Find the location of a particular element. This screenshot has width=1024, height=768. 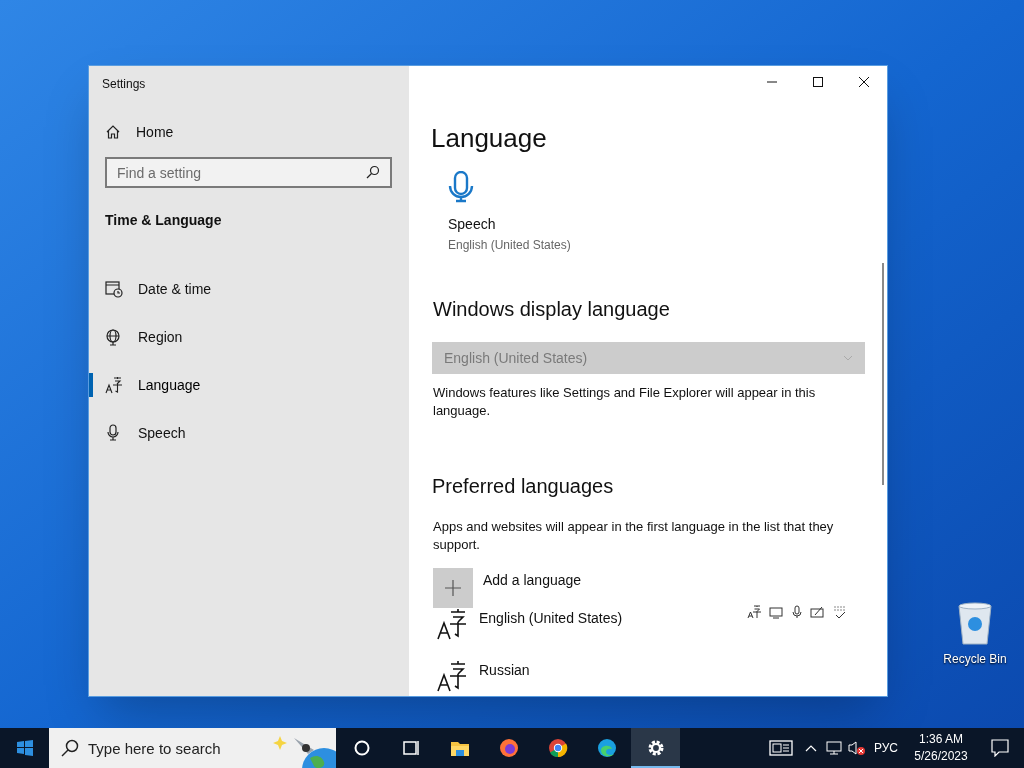

chat-bubble-icon is located at coordinates (1000, 748).